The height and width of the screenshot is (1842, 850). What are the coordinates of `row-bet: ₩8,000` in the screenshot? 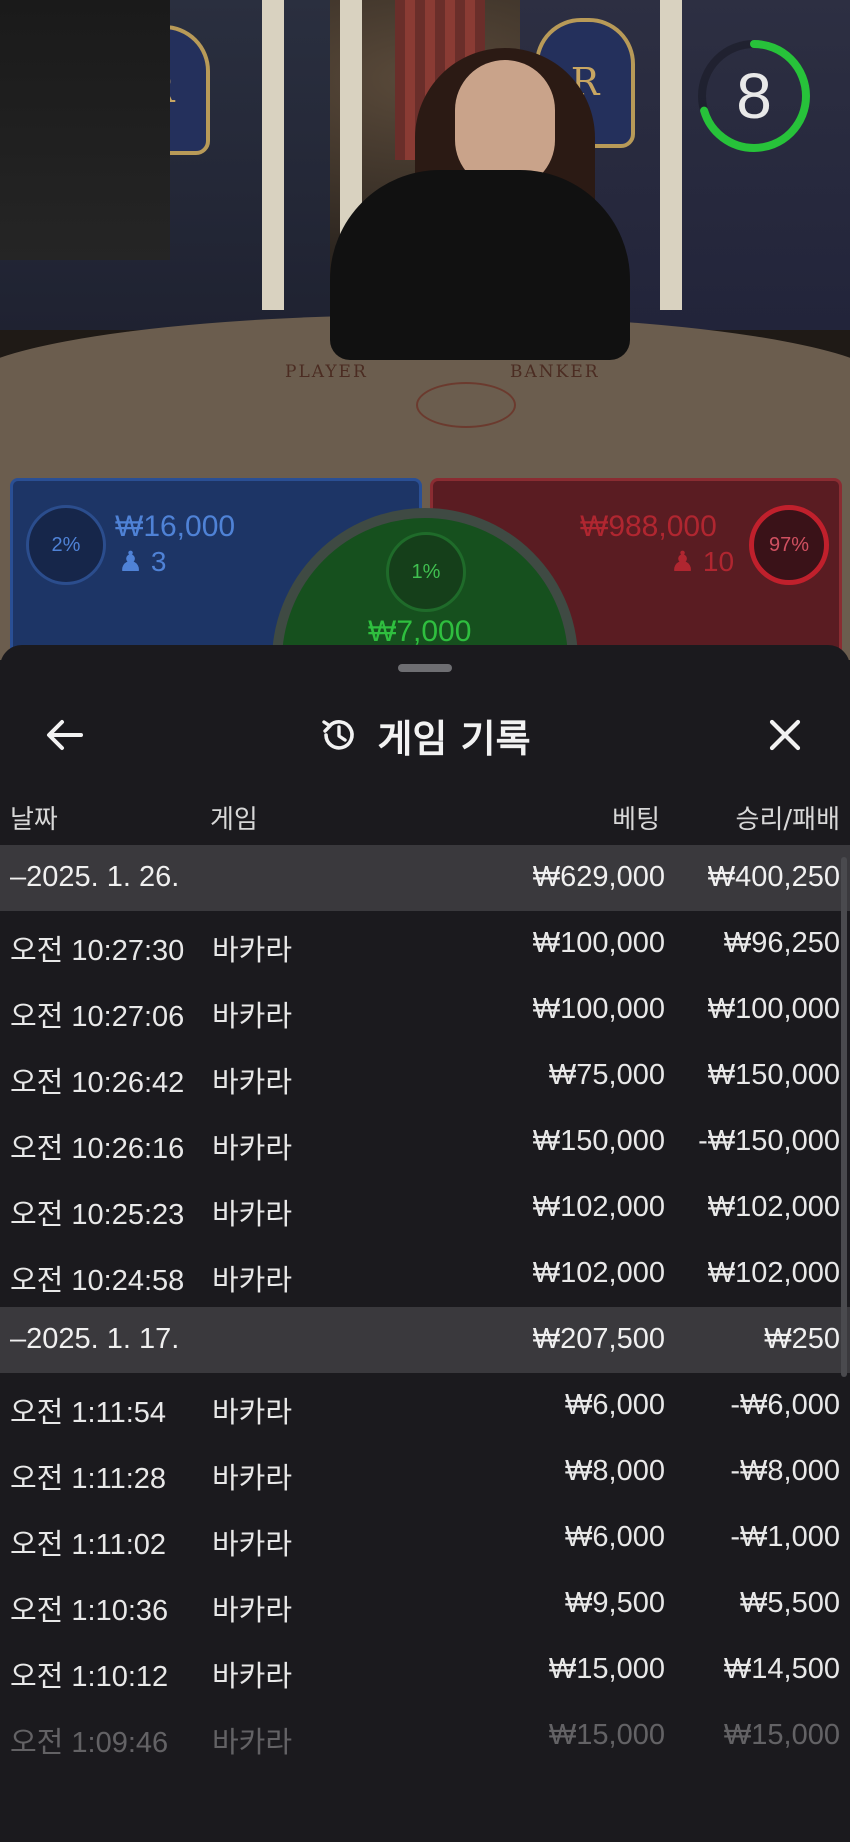 It's located at (615, 1471).